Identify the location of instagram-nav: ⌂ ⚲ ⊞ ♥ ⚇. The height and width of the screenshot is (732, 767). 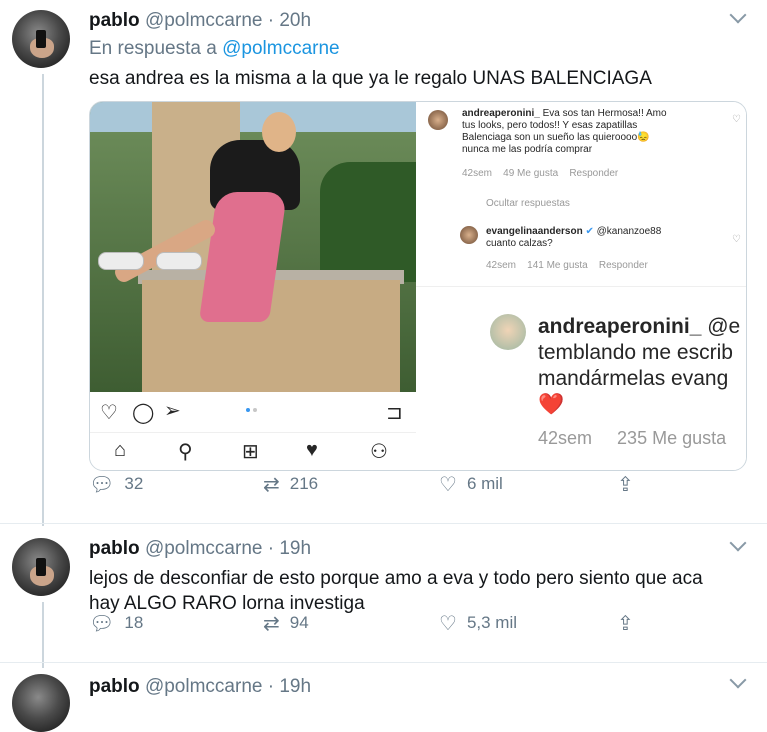
(253, 451).